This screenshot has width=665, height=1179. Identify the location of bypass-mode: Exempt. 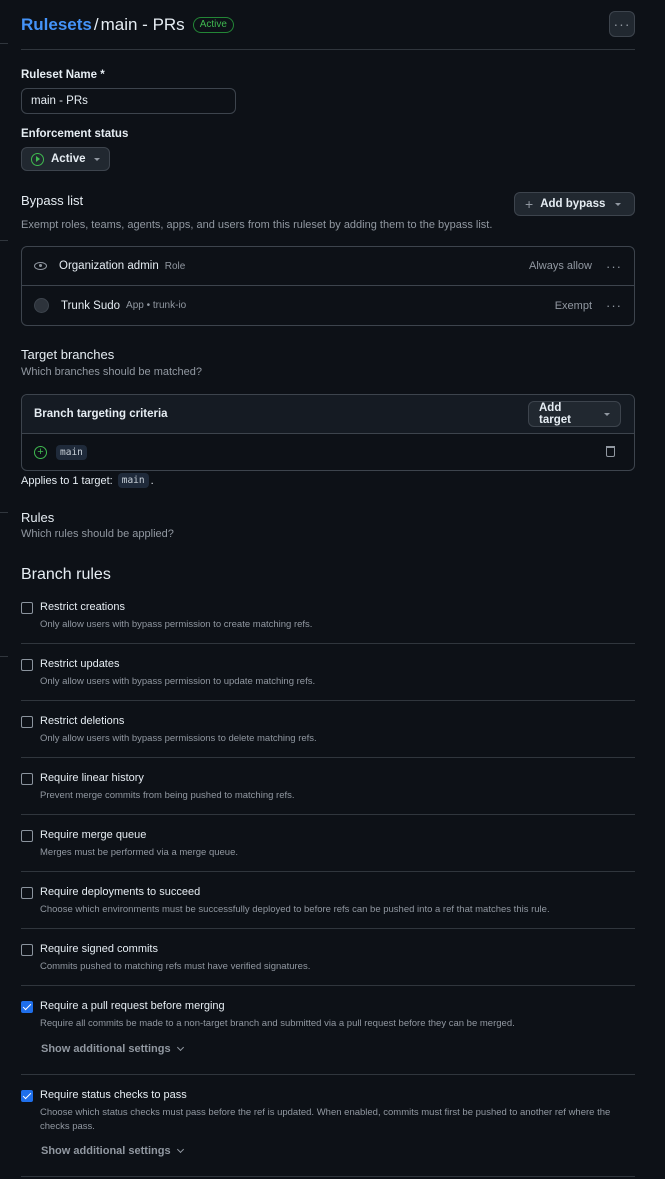
(573, 305).